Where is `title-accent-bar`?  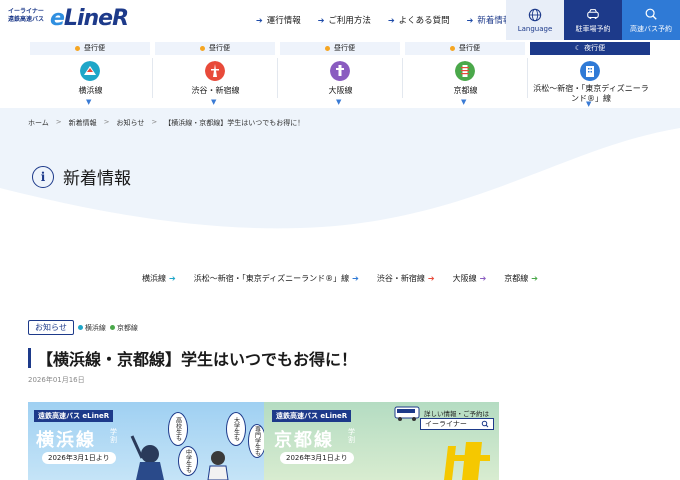
title-accent-bar is located at coordinates (29, 358).